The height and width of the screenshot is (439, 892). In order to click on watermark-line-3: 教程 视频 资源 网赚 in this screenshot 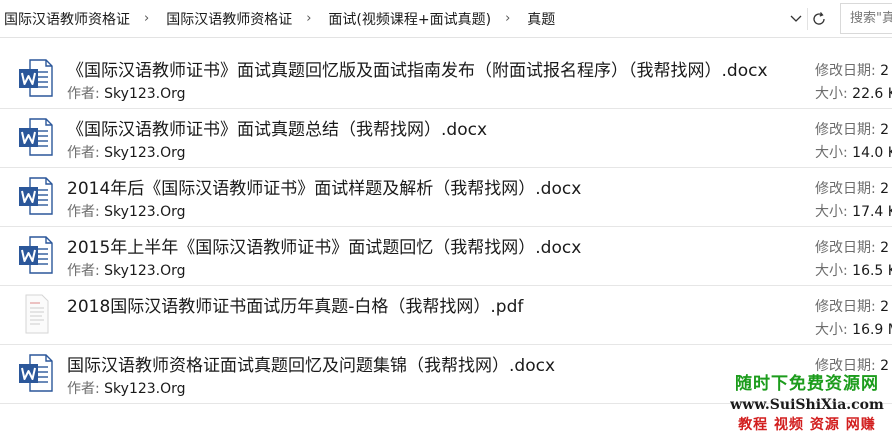, I will do `click(807, 425)`.